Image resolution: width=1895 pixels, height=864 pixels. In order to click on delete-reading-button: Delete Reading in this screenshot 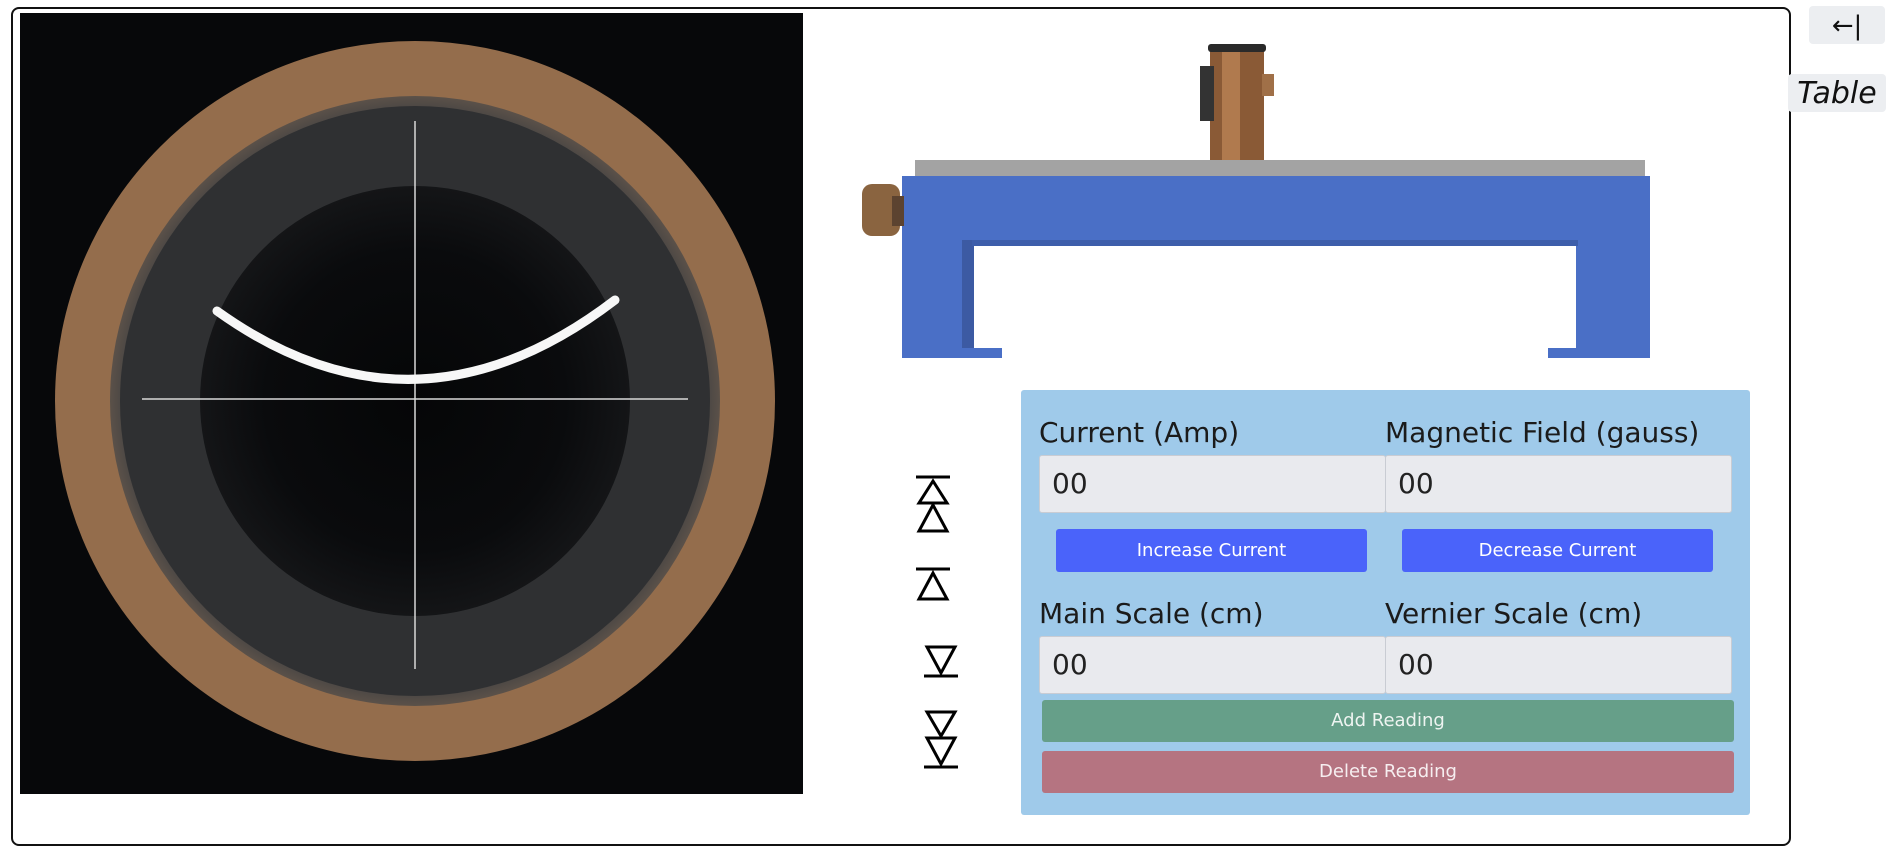, I will do `click(1388, 772)`.